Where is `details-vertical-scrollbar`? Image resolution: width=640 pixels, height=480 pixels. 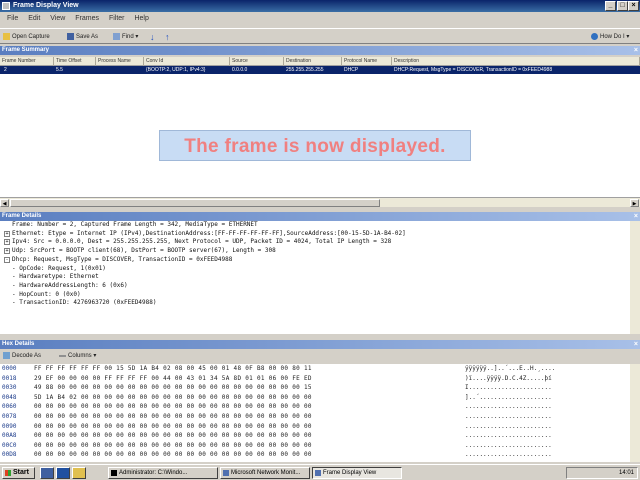
details-vertical-scrollbar is located at coordinates (635, 277).